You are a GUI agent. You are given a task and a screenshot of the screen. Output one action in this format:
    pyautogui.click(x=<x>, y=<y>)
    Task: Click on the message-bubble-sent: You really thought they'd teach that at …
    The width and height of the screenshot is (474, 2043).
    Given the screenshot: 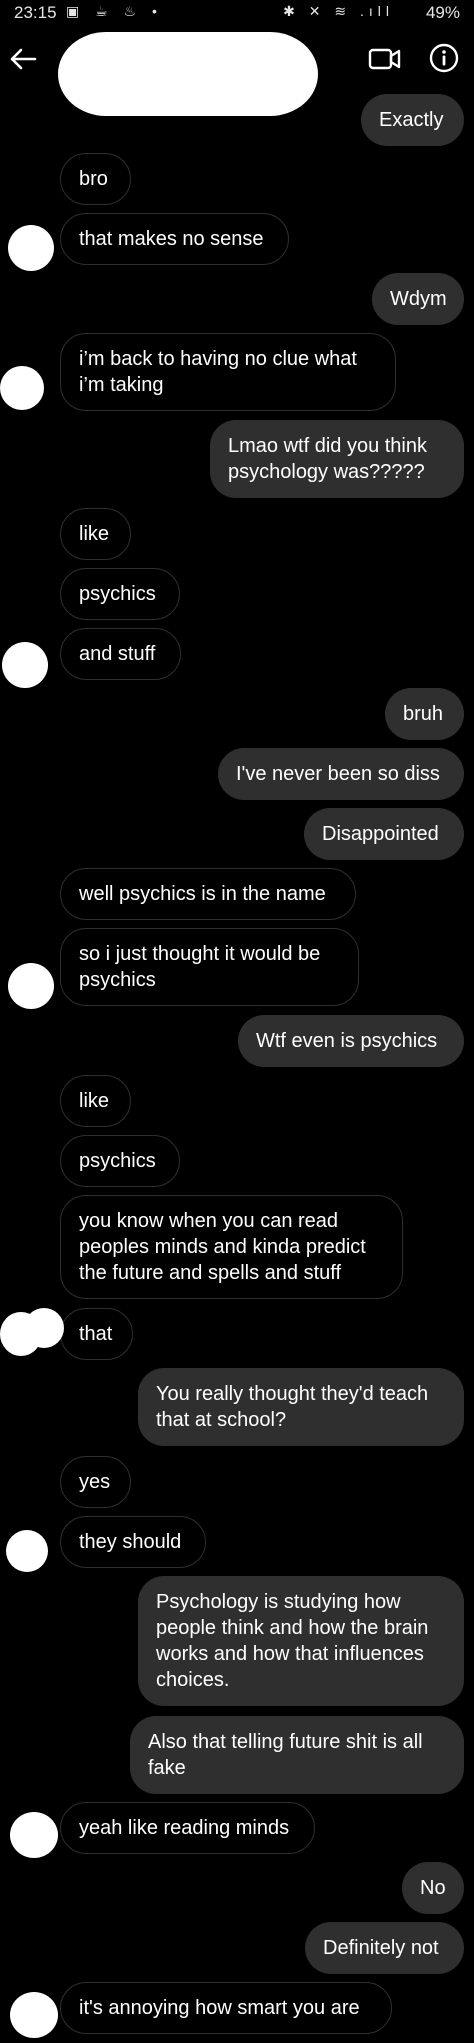 What is the action you would take?
    pyautogui.click(x=301, y=1407)
    